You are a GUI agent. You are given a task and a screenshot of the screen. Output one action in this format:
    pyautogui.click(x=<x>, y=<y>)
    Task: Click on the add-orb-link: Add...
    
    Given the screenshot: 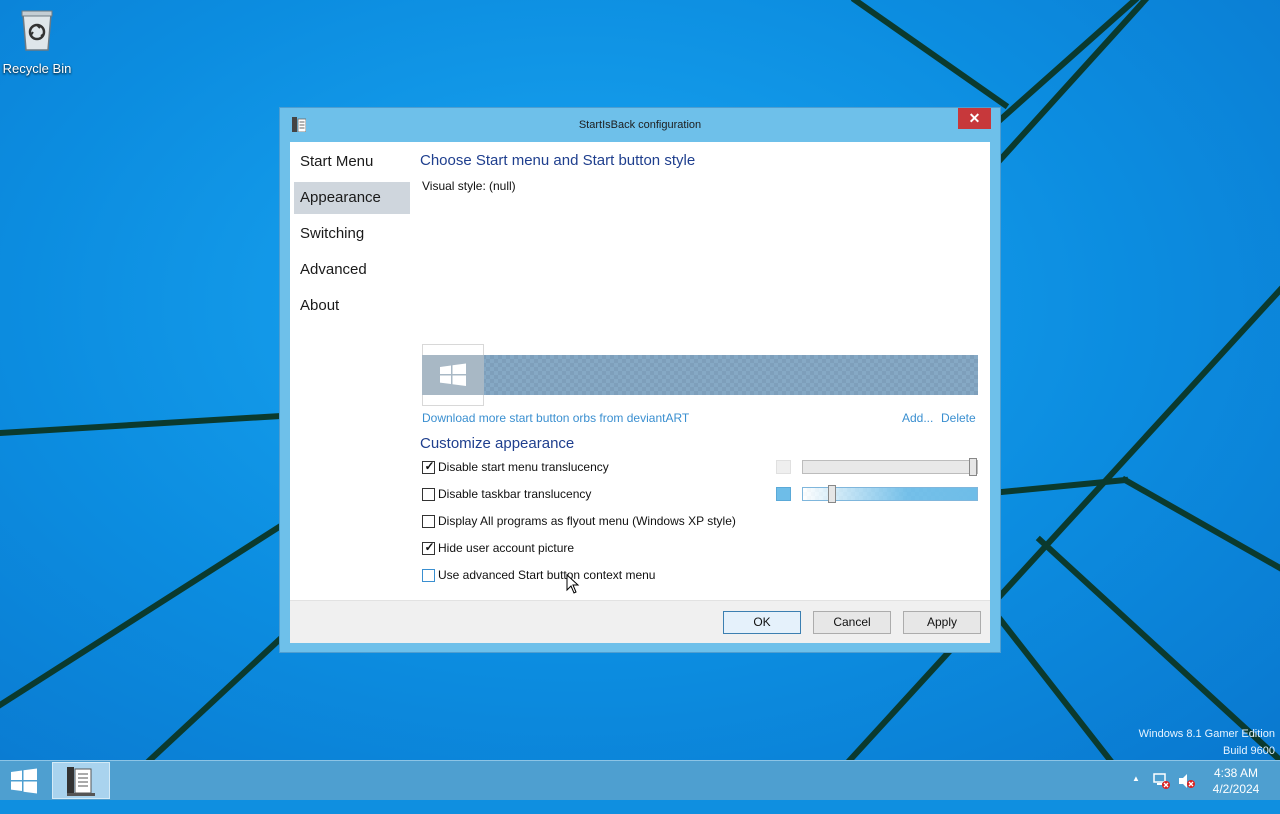 What is the action you would take?
    pyautogui.click(x=917, y=418)
    